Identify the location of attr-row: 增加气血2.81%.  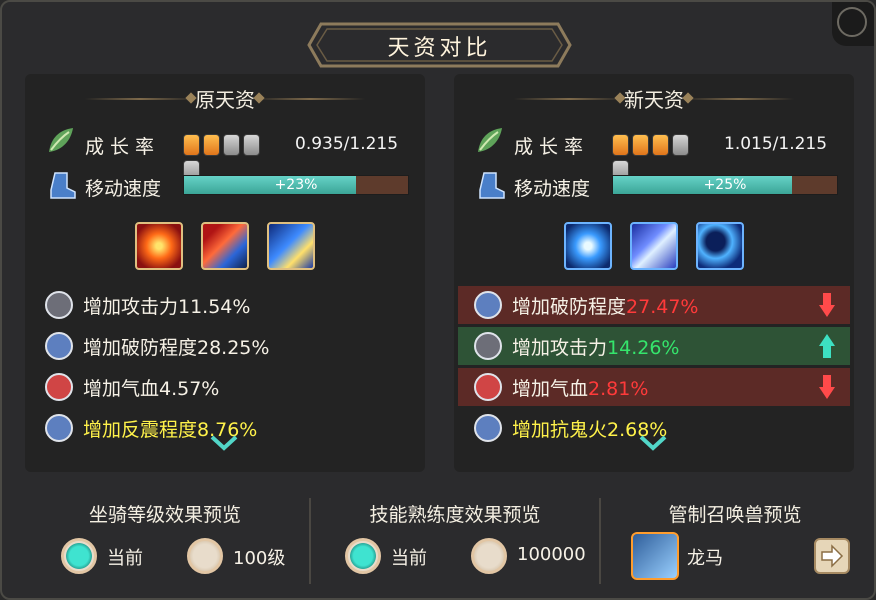
(654, 387).